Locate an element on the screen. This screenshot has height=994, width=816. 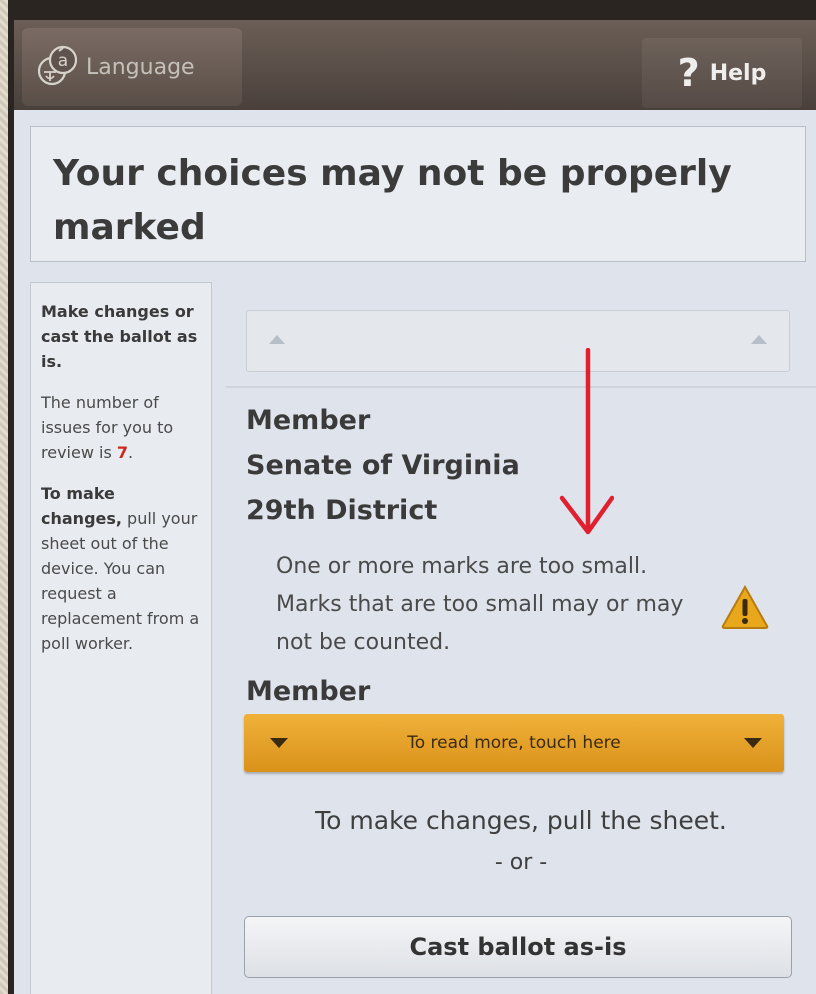
cast-ballot-button: Cast ballot as-is is located at coordinates (518, 947).